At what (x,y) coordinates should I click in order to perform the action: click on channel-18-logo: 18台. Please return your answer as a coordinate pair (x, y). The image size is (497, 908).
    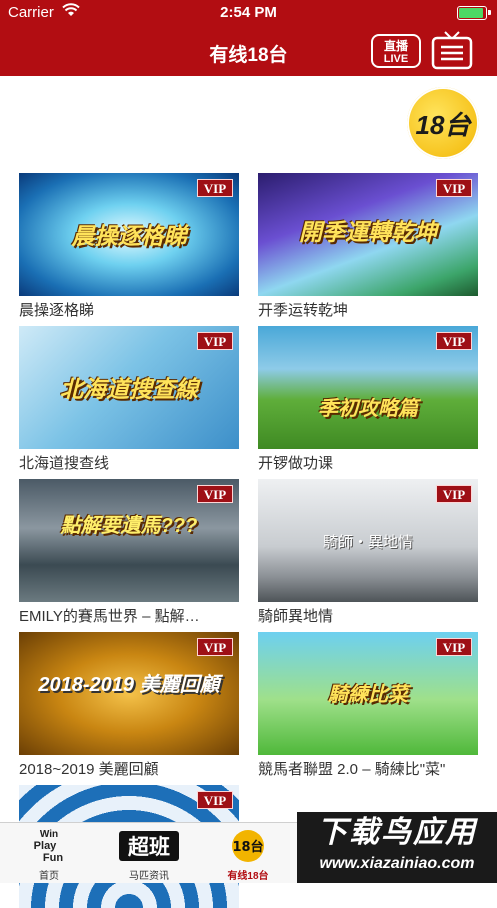
    Looking at the image, I should click on (443, 123).